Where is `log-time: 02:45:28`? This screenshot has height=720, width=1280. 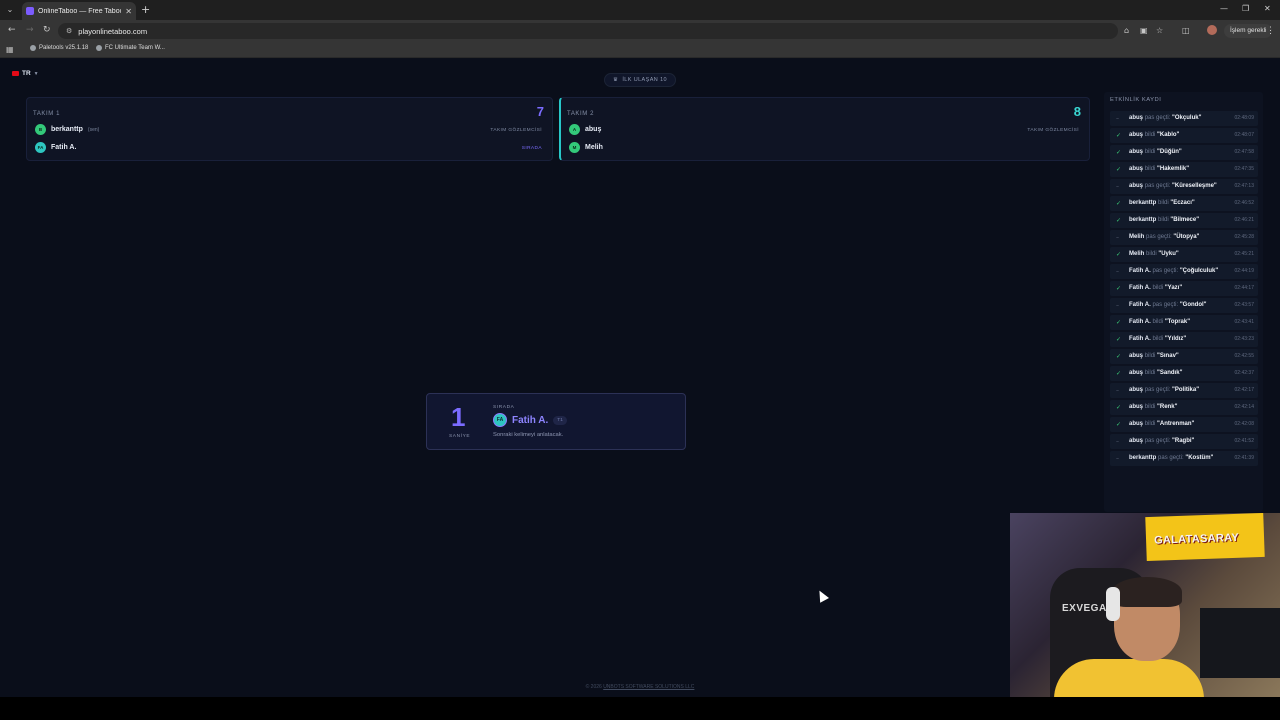
log-time: 02:45:28 is located at coordinates (1244, 237).